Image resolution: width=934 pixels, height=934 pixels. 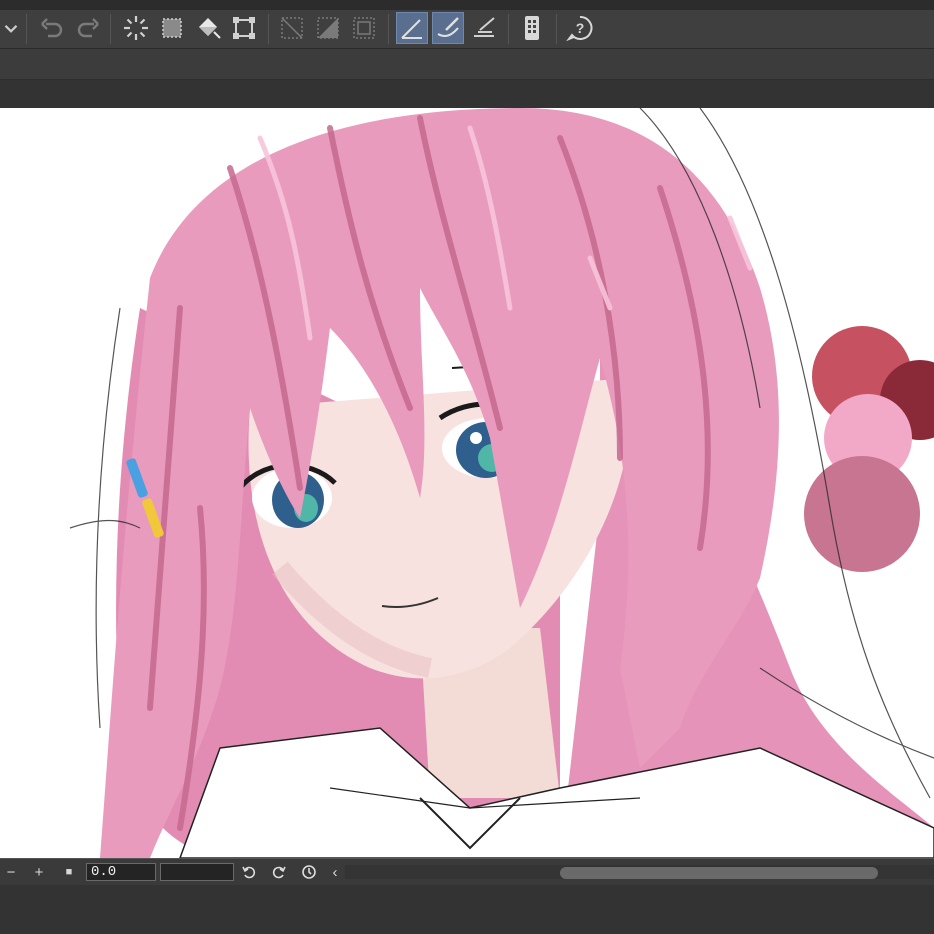 I want to click on zoom-in-button: +, so click(x=39, y=872).